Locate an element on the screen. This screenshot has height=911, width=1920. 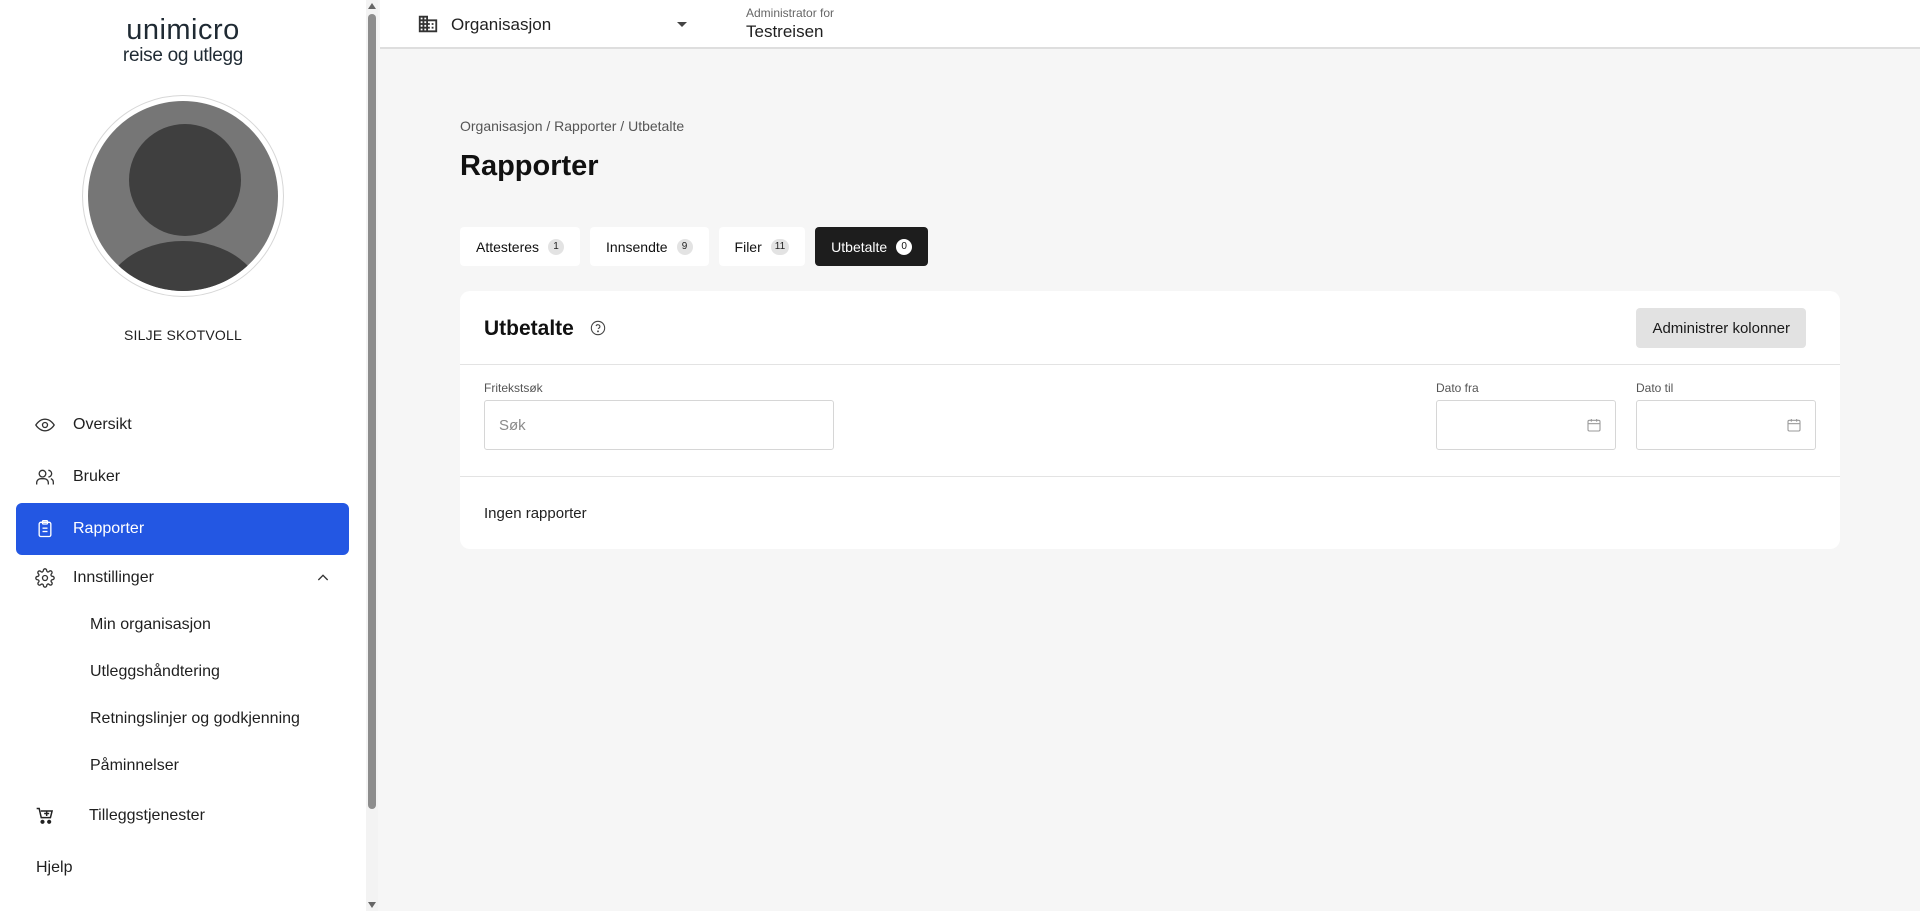
page-title: Rapporter is located at coordinates (529, 166).